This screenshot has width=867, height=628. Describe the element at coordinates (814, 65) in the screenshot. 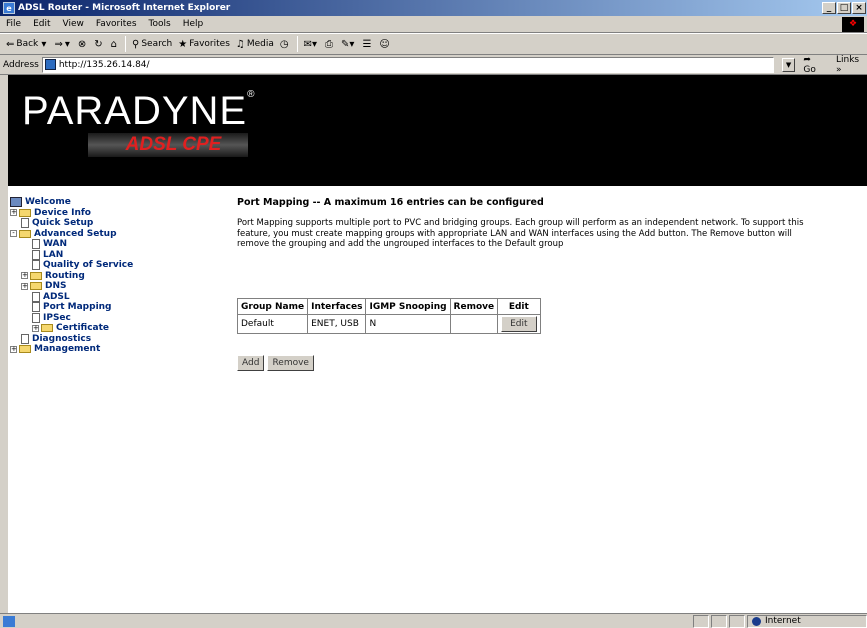

I see `go-button: ➦ Go` at that location.